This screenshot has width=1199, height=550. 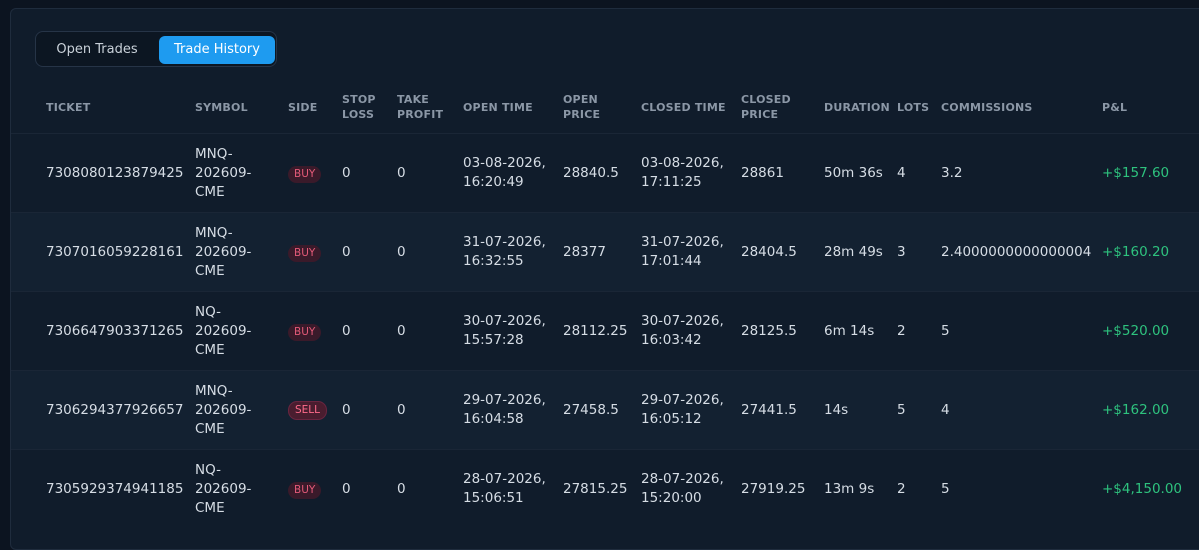 What do you see at coordinates (782, 252) in the screenshot?
I see `cell-closed-price: 28404.5` at bounding box center [782, 252].